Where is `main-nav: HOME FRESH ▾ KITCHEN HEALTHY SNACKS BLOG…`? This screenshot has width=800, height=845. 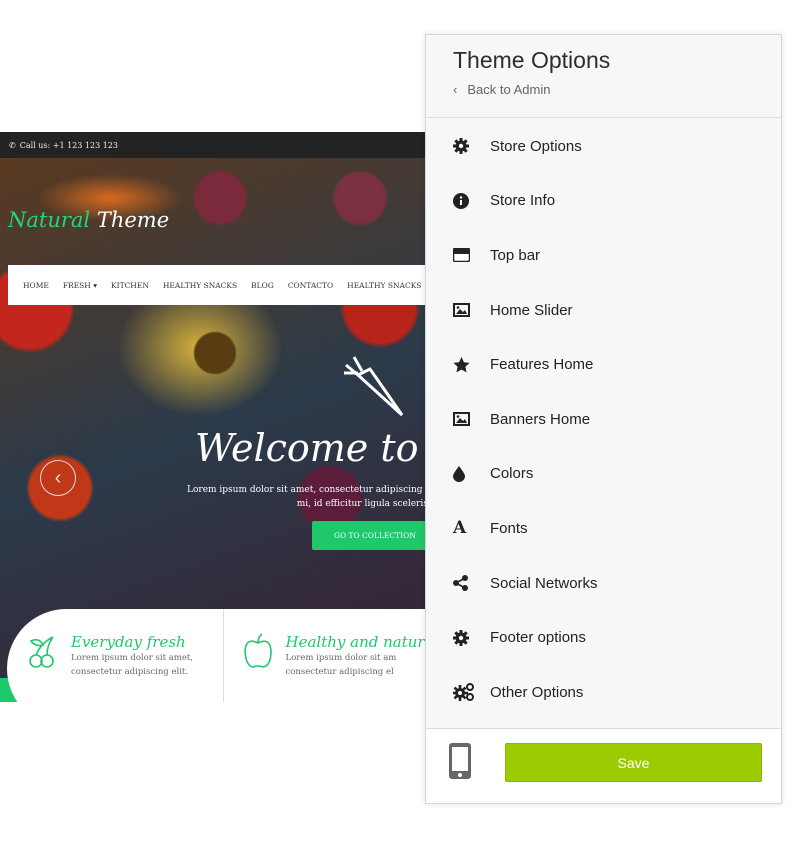 main-nav: HOME FRESH ▾ KITCHEN HEALTHY SNACKS BLOG… is located at coordinates (216, 285).